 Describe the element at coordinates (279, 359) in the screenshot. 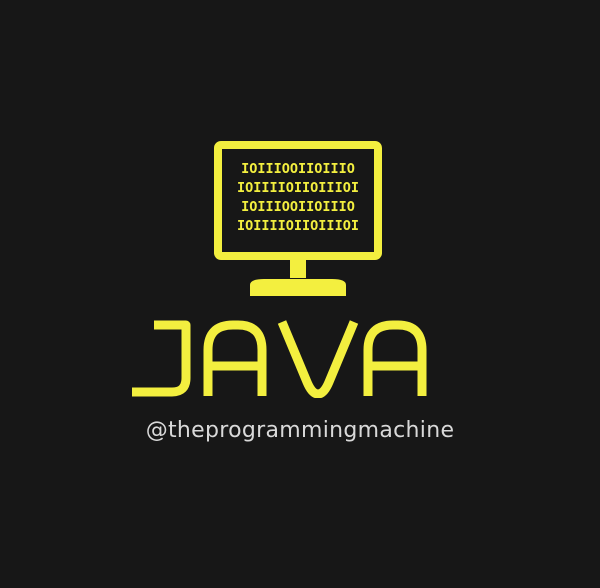

I see `java-wordmark` at that location.